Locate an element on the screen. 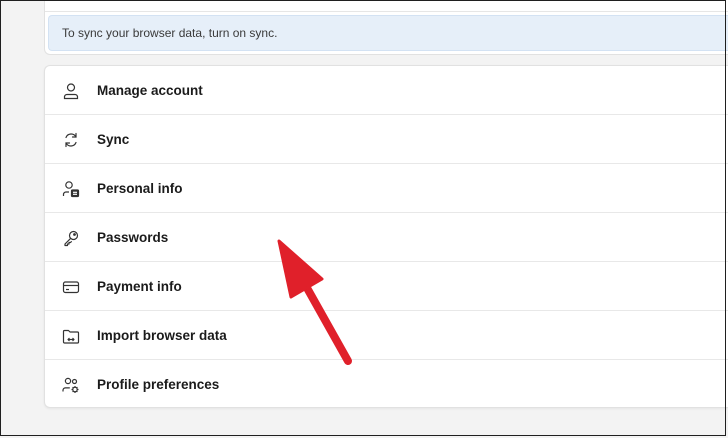 The image size is (728, 438). profile-settings-icon is located at coordinates (71, 385).